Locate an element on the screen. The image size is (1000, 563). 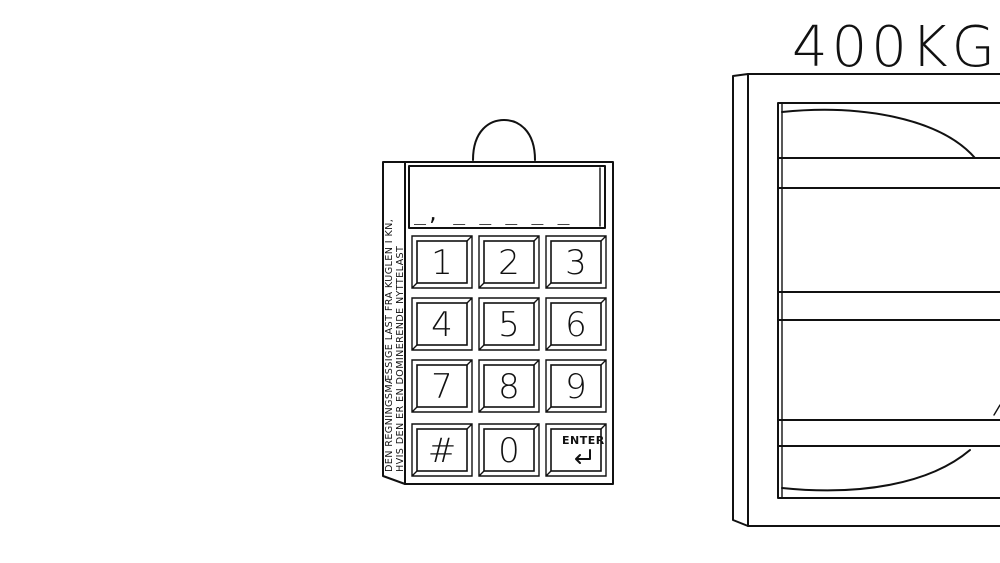
key-7: 7 is located at coordinates (442, 386).